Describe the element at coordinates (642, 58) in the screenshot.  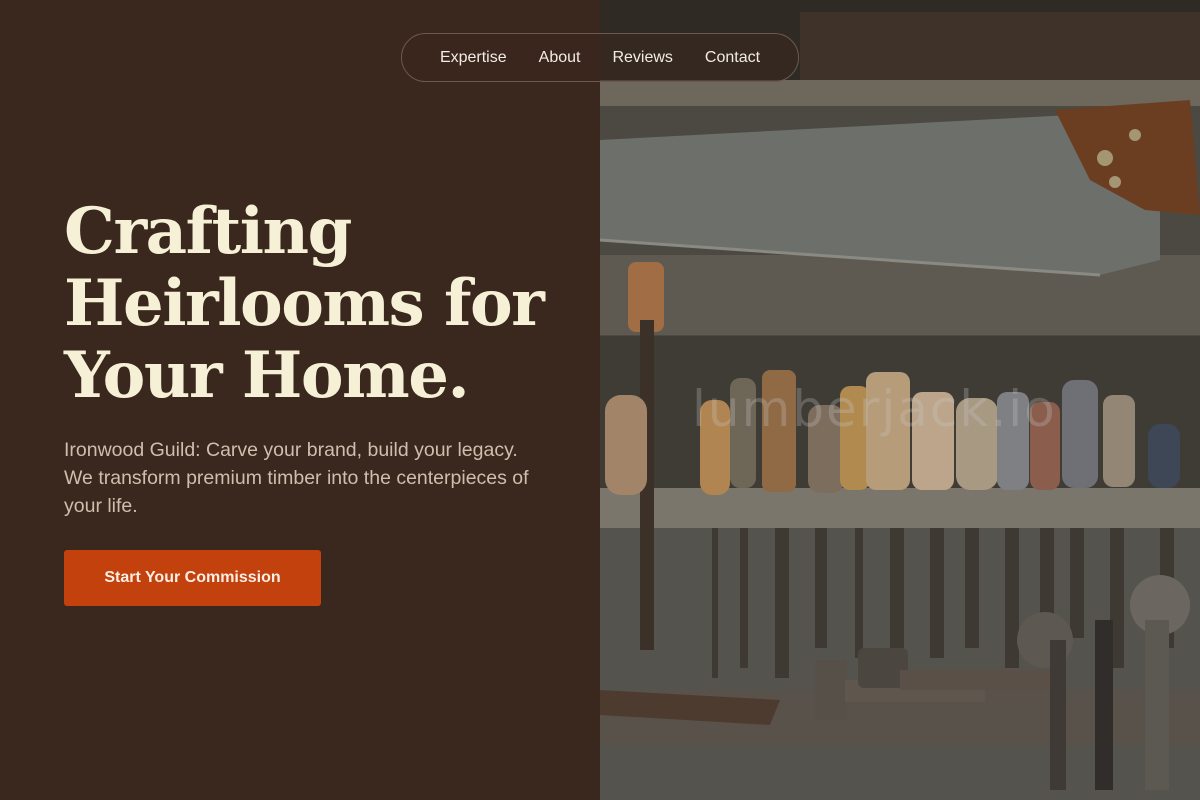
I see `nav-link-reviews: Reviews` at that location.